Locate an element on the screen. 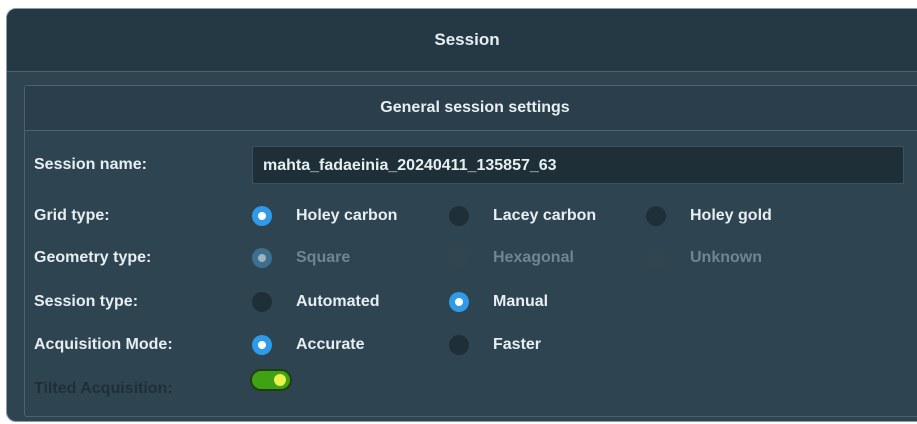 This screenshot has width=917, height=424. grid-type-option-holey-carbon: Holey carbon is located at coordinates (324, 216).